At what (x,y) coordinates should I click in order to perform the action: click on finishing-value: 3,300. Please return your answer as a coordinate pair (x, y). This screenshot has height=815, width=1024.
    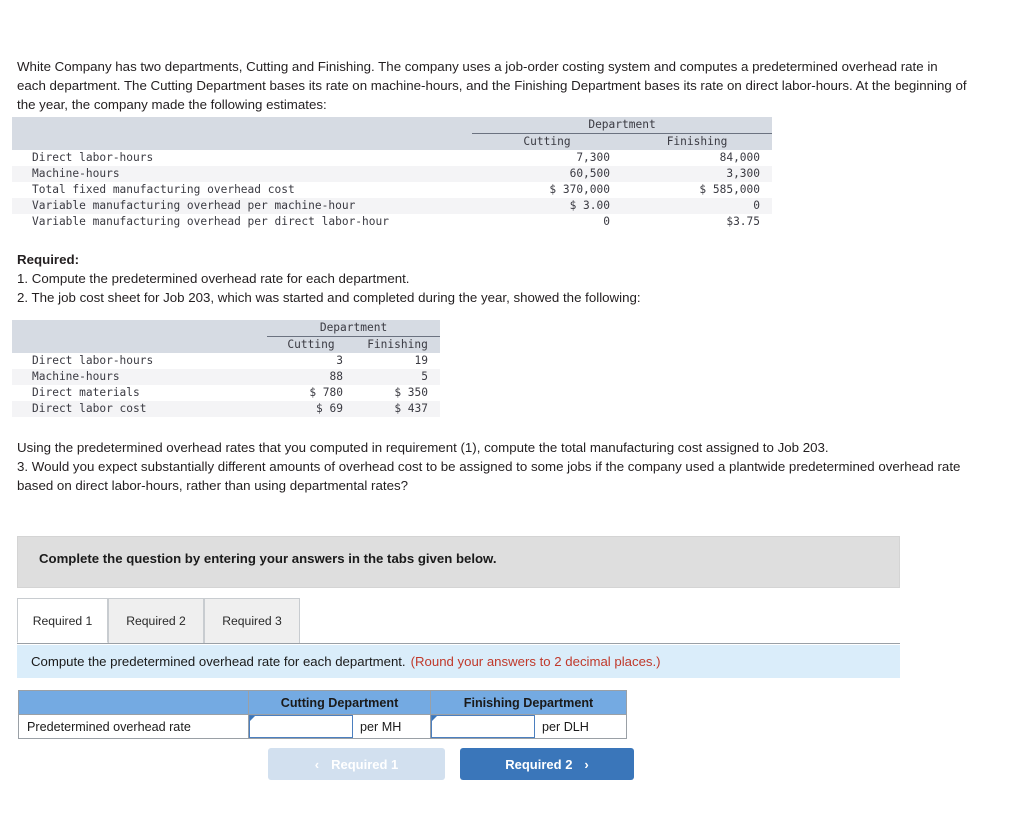
    Looking at the image, I should click on (697, 174).